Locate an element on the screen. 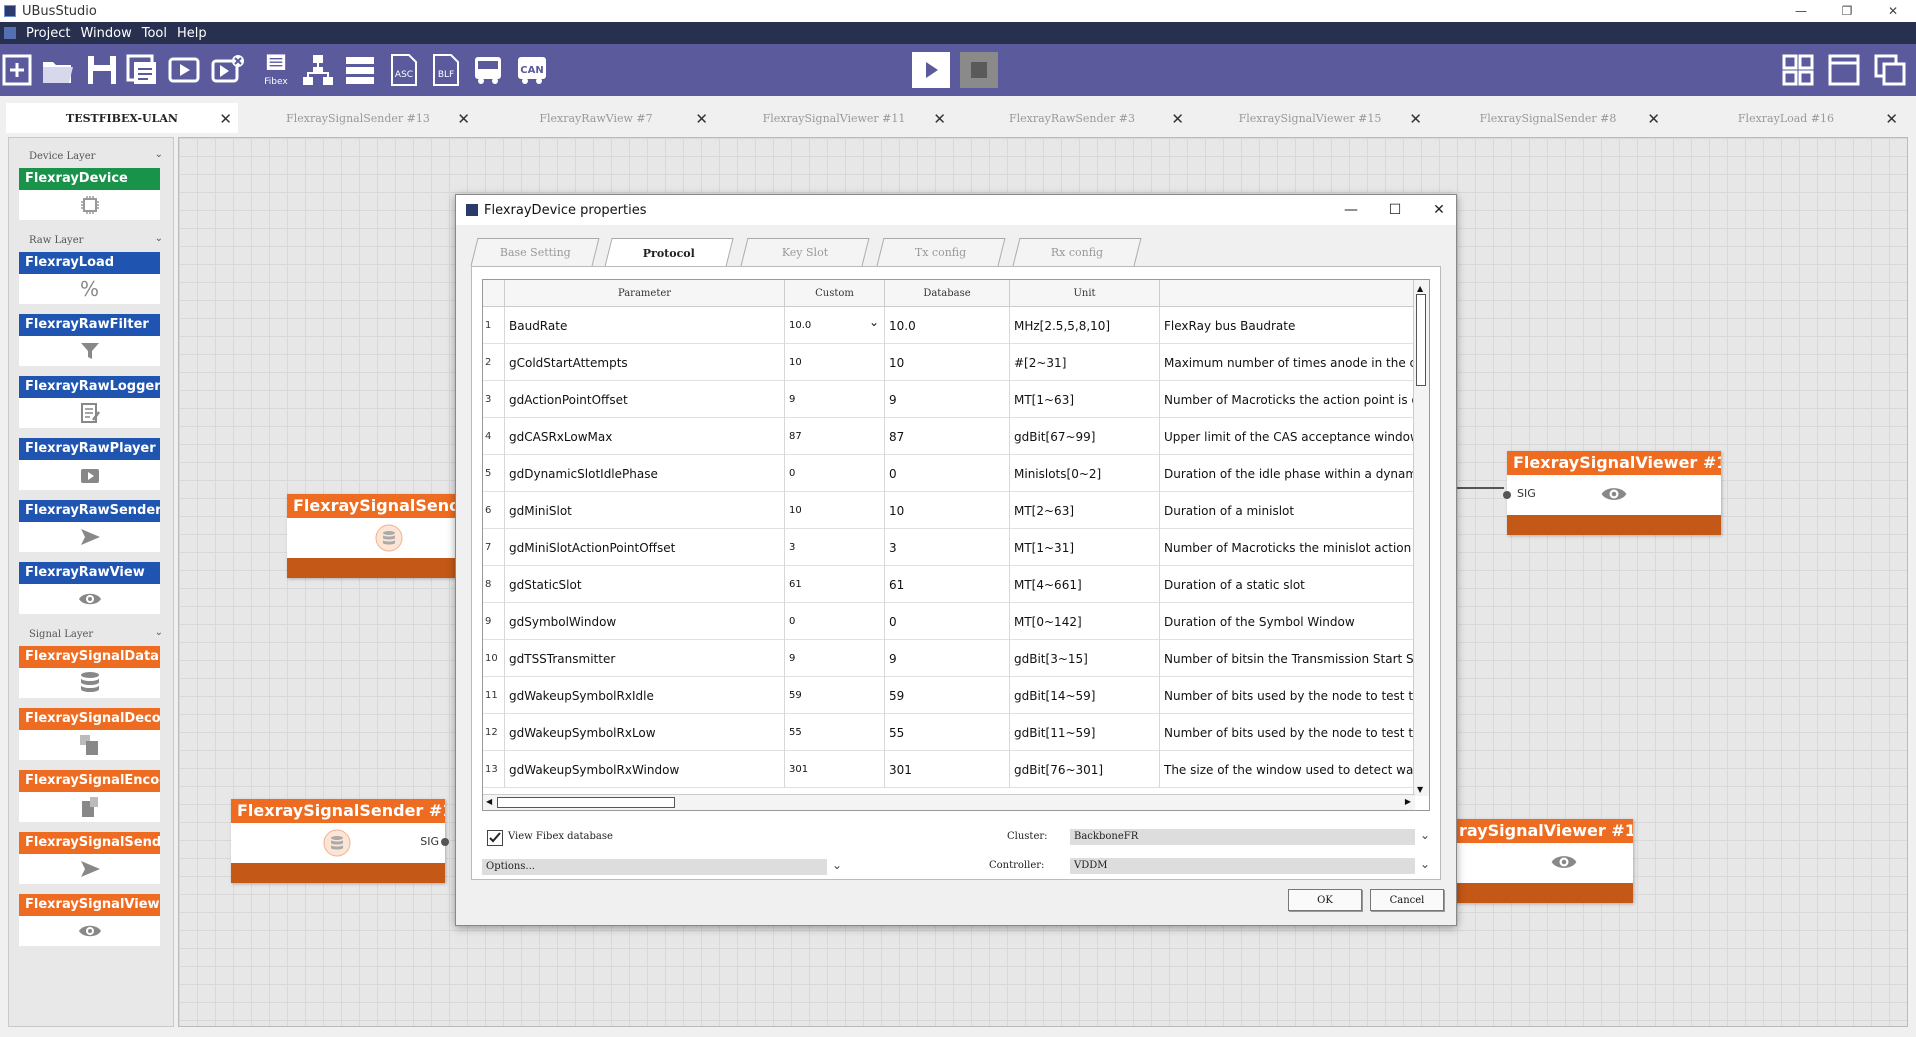 The width and height of the screenshot is (1916, 1037). custom-value-cell: 301 is located at coordinates (835, 769).